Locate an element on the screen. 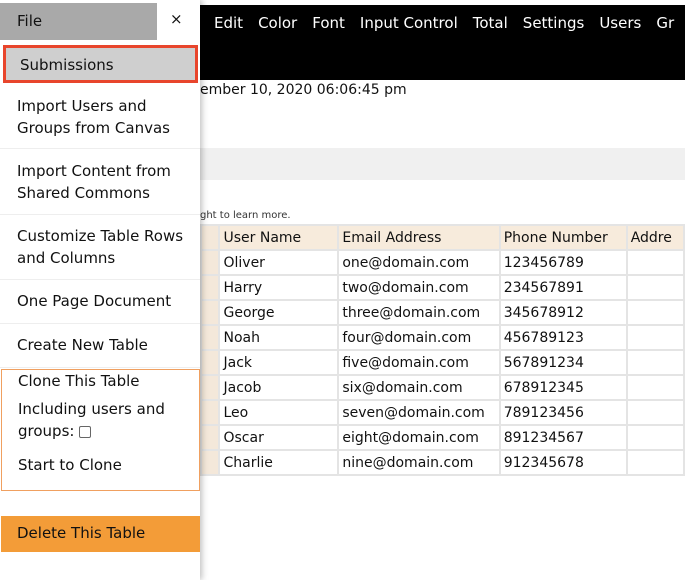  menu-item-submissions: Submissions is located at coordinates (100, 64).